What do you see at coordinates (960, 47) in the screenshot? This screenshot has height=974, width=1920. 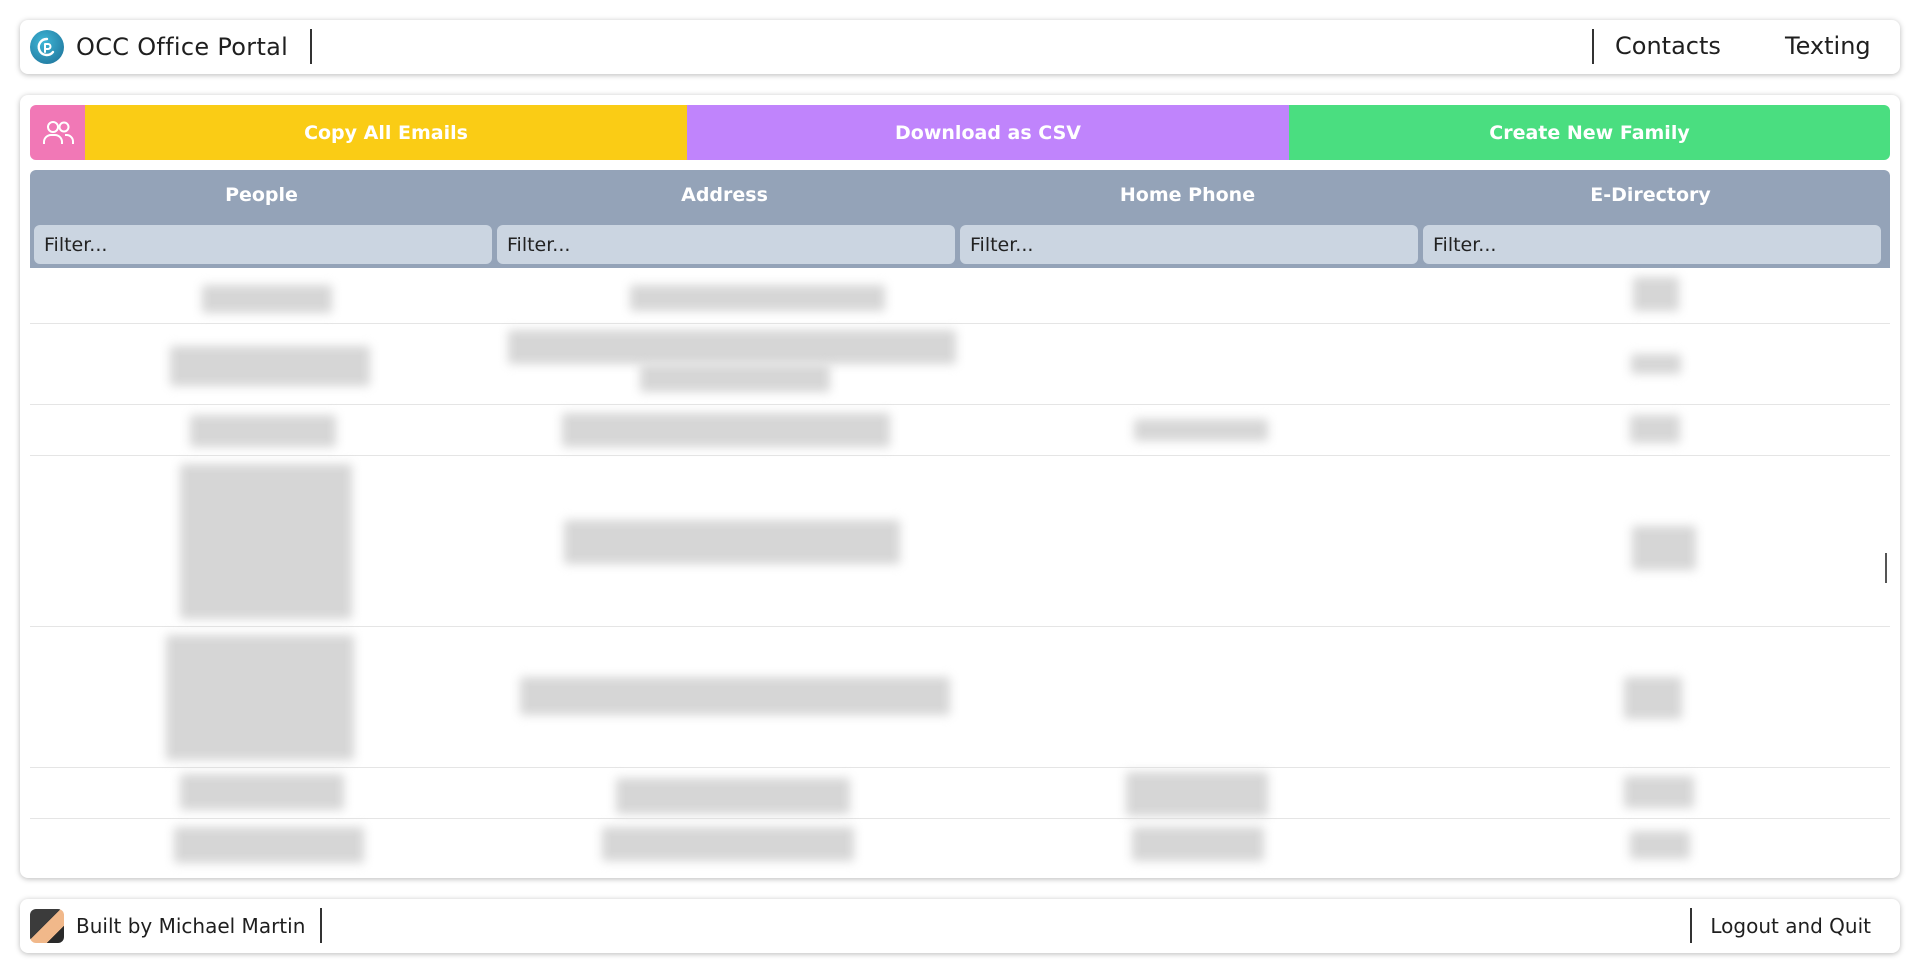 I see `top-navbar: OCC Office Portal Contacts Texting` at bounding box center [960, 47].